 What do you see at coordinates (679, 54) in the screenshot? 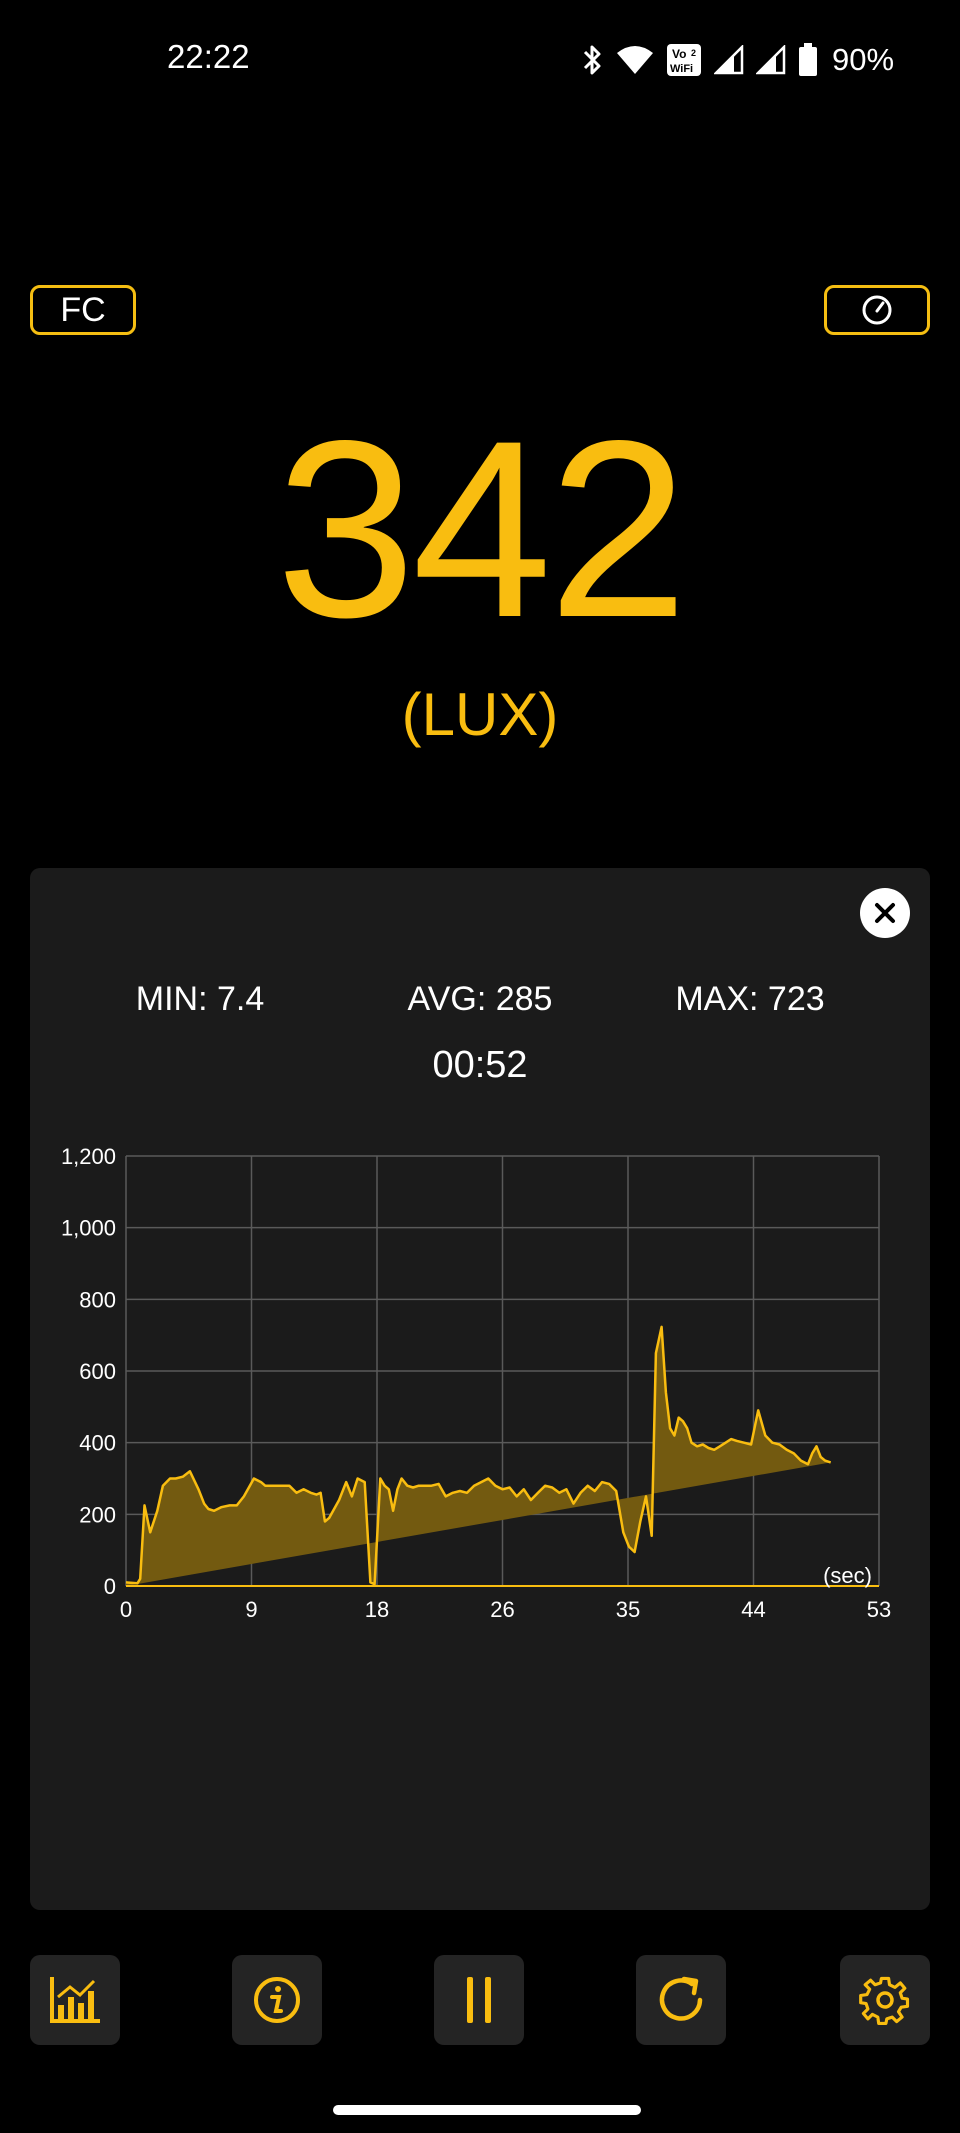
I see `vowifi-top-label: Vo` at bounding box center [679, 54].